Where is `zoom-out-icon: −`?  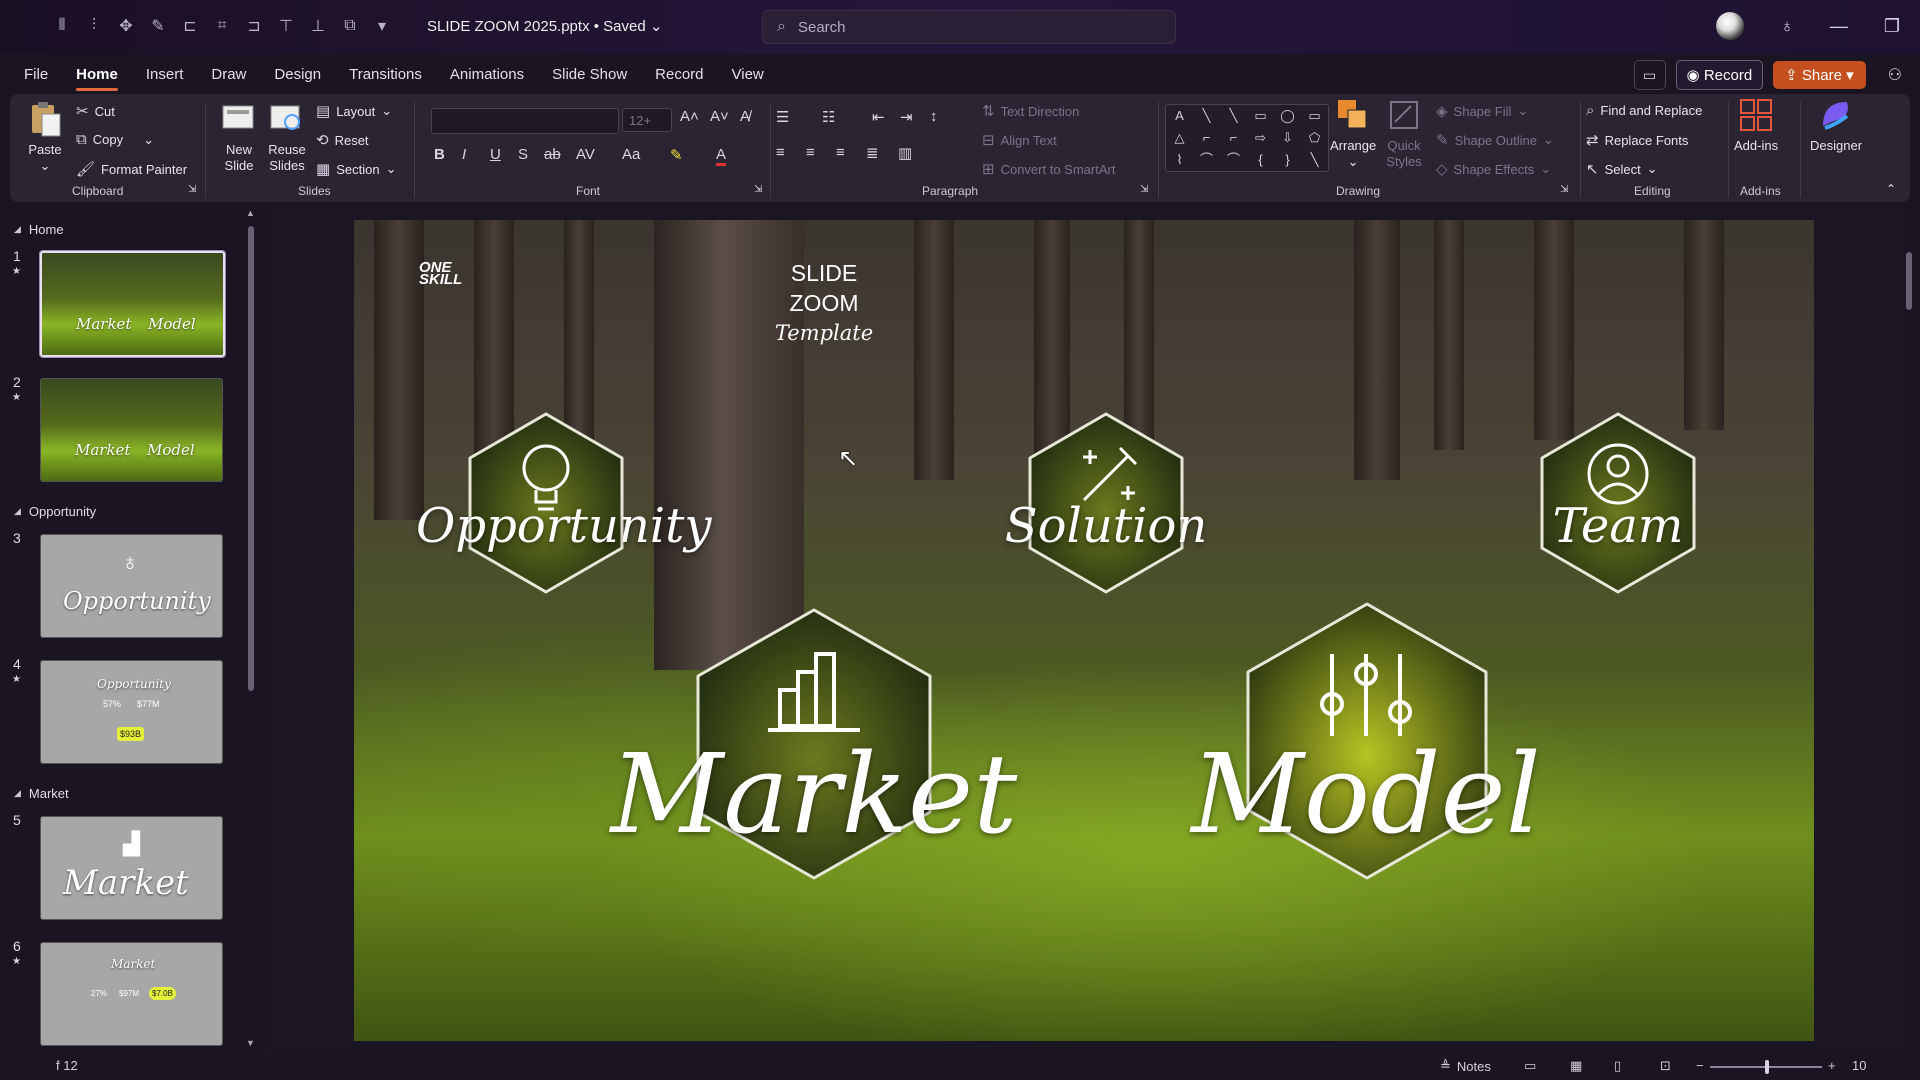 zoom-out-icon: − is located at coordinates (1700, 1065).